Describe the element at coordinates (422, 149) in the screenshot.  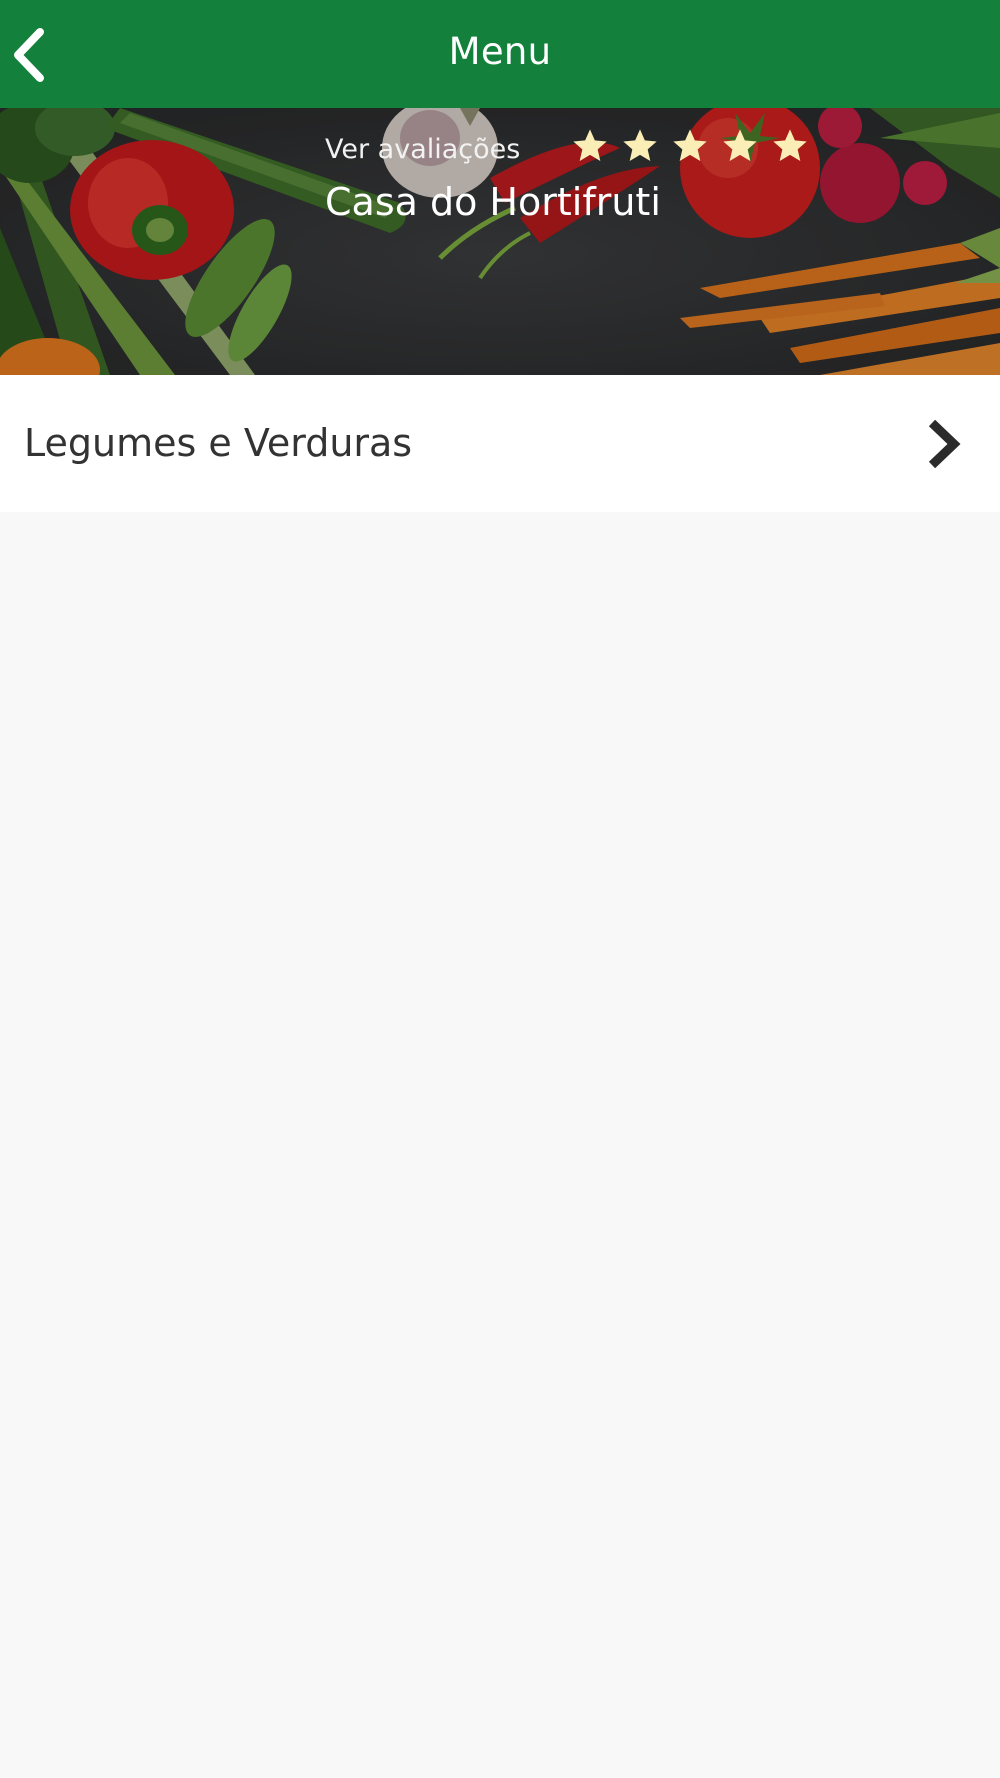
I see `see-reviews-link: Ver avaliações` at that location.